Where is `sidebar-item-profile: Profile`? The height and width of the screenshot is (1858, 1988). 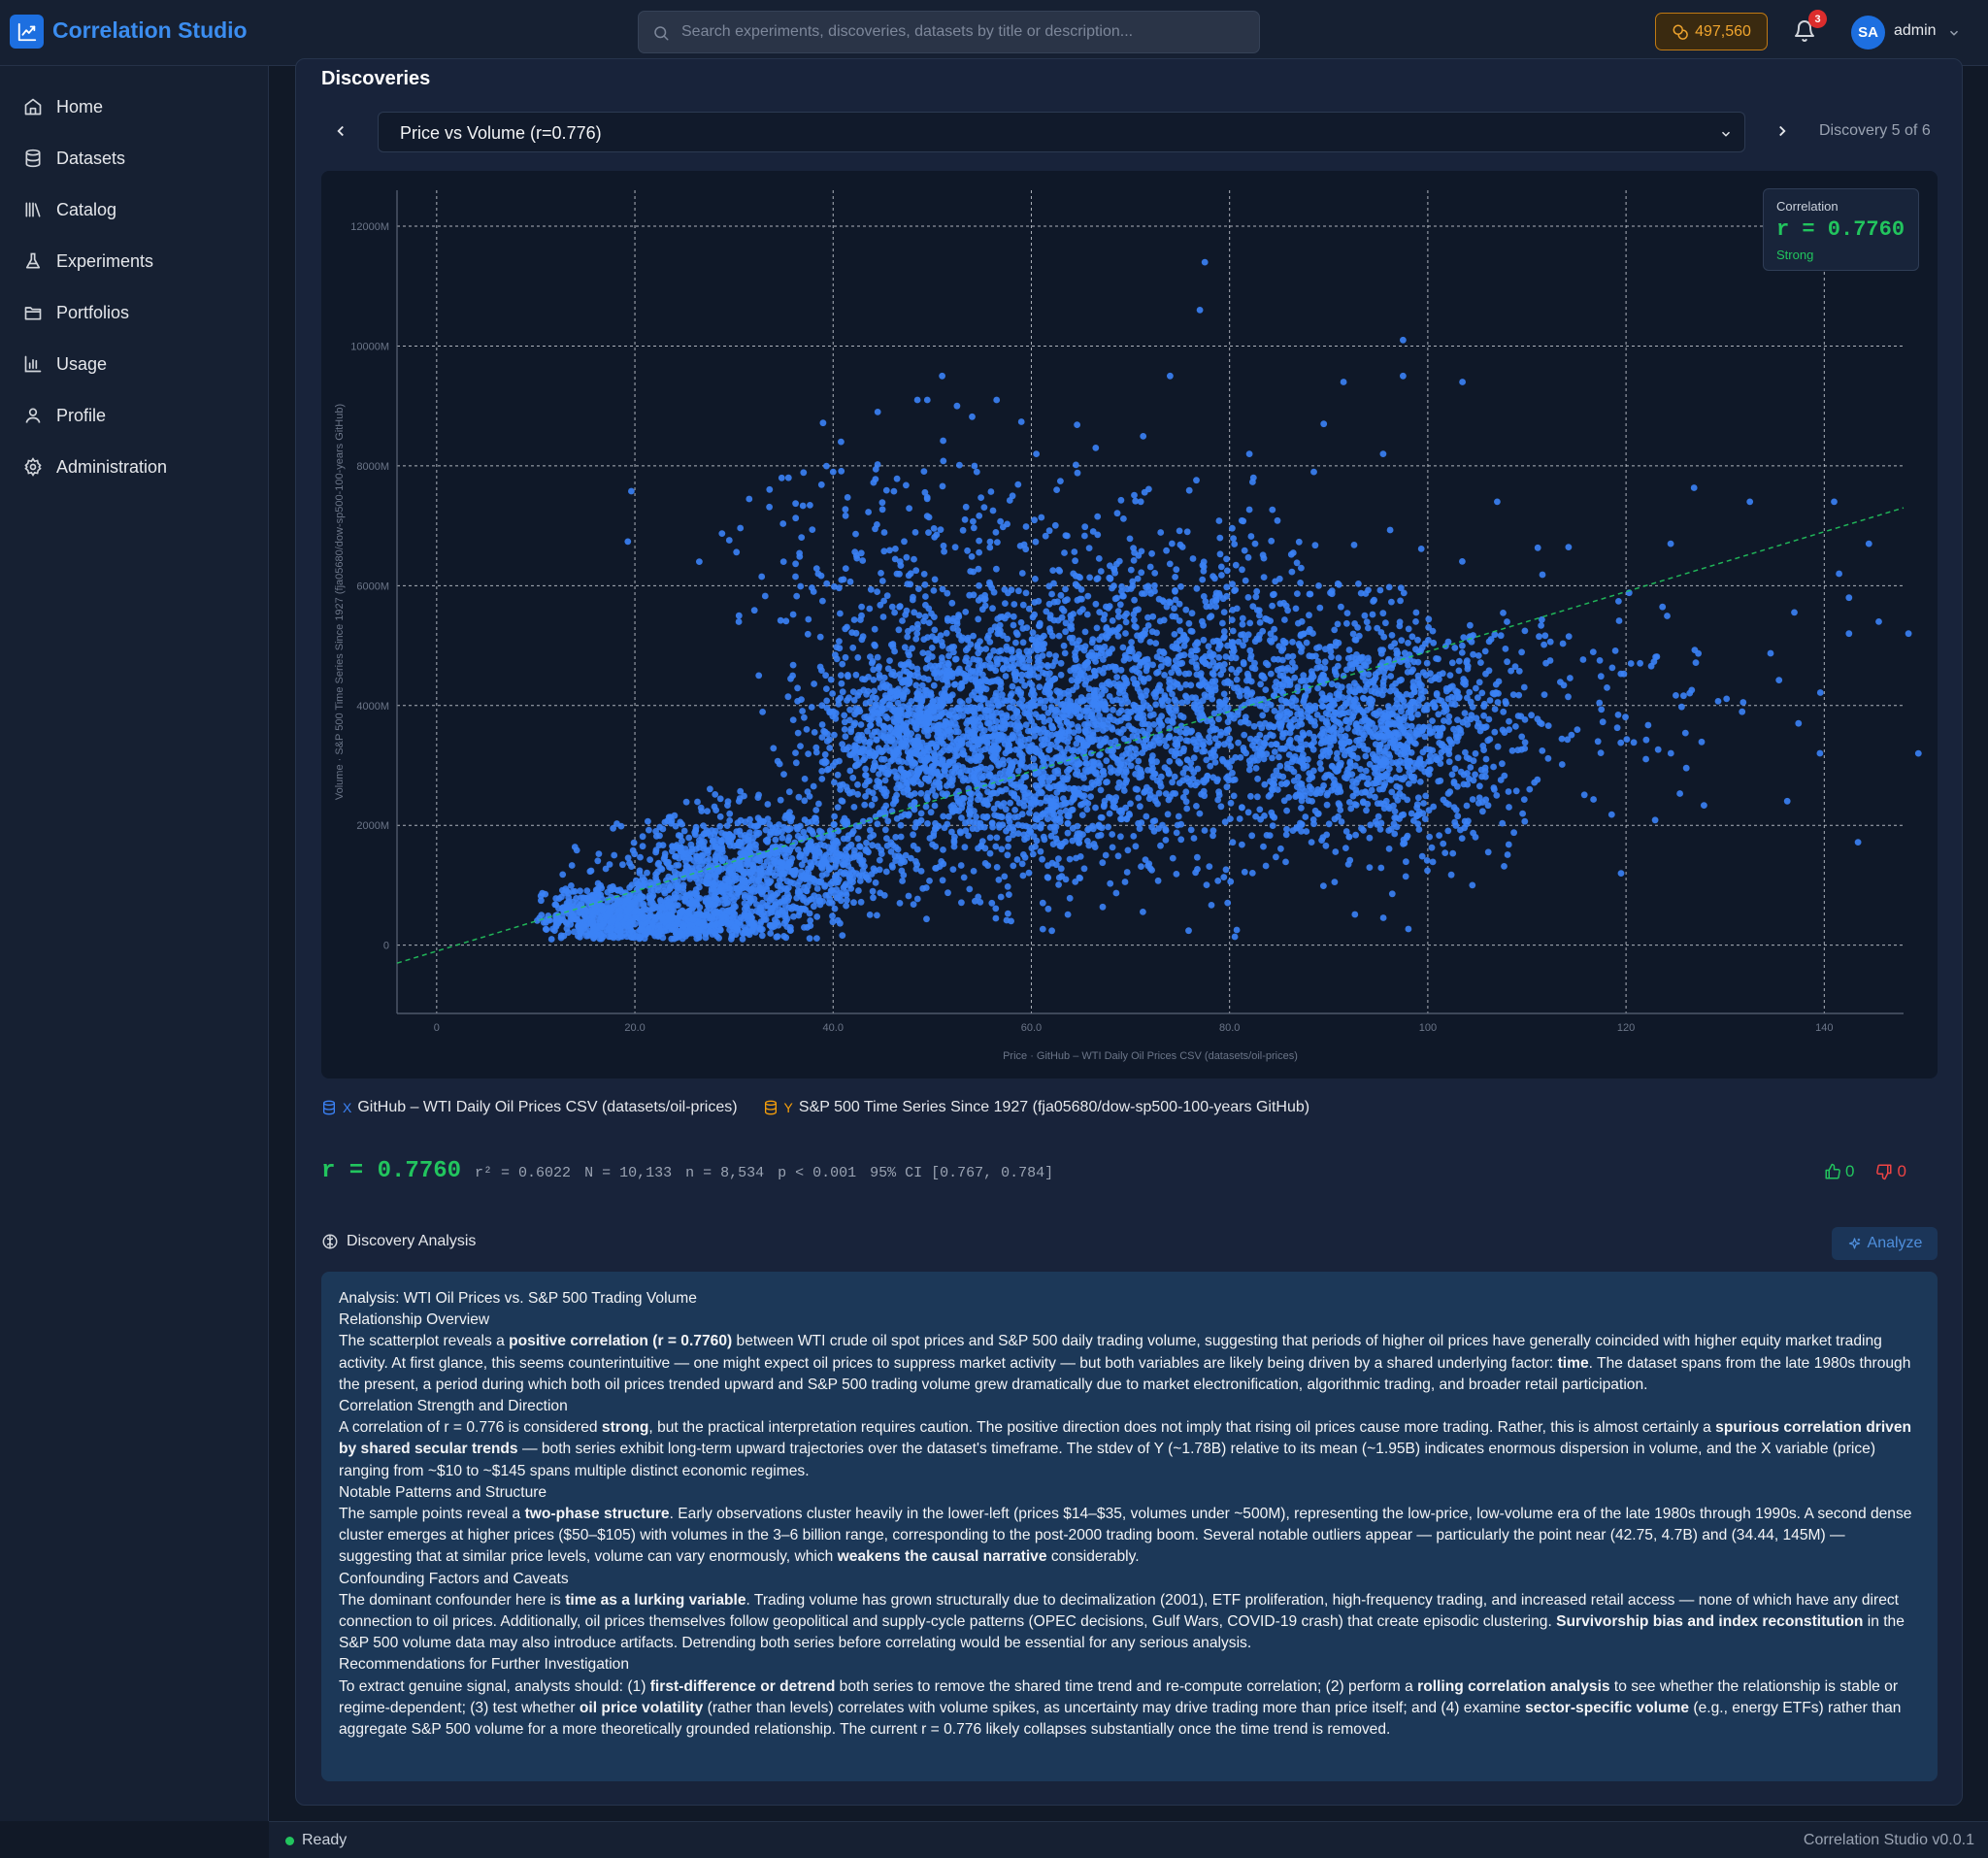
sidebar-item-profile: Profile is located at coordinates (134, 415).